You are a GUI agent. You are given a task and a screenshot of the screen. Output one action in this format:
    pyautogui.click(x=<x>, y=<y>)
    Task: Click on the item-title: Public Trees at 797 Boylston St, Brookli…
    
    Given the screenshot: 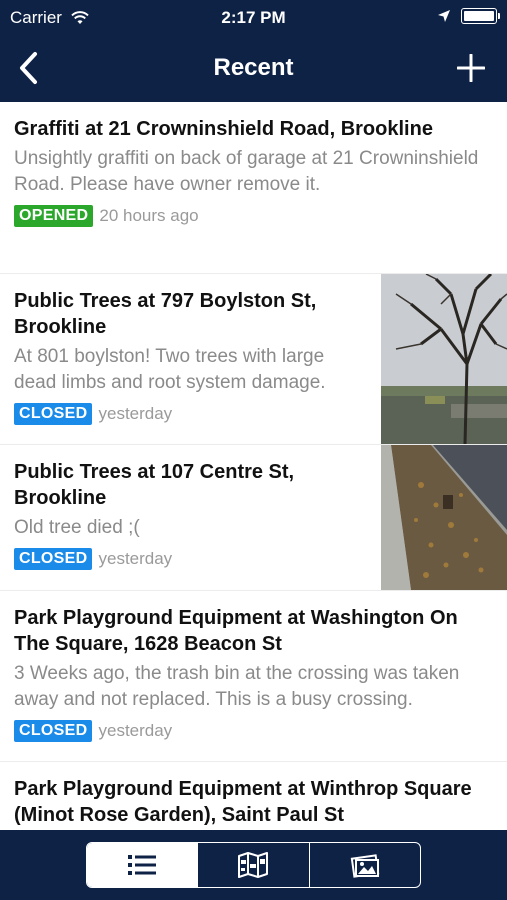 What is the action you would take?
    pyautogui.click(x=165, y=314)
    